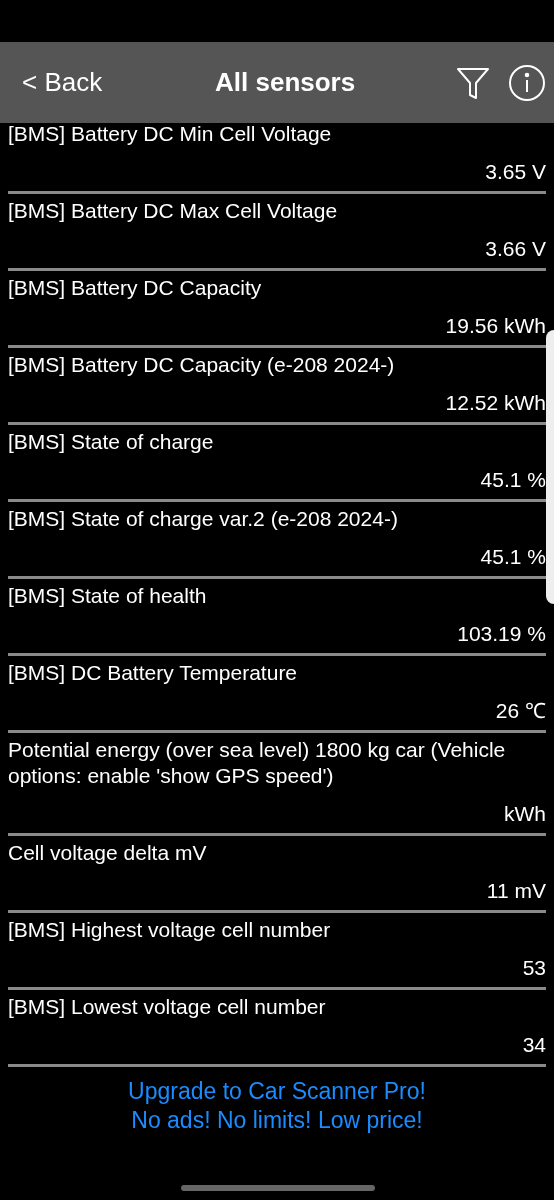 The width and height of the screenshot is (554, 1200). Describe the element at coordinates (515, 249) in the screenshot. I see `sensor-value: 3.66 V` at that location.